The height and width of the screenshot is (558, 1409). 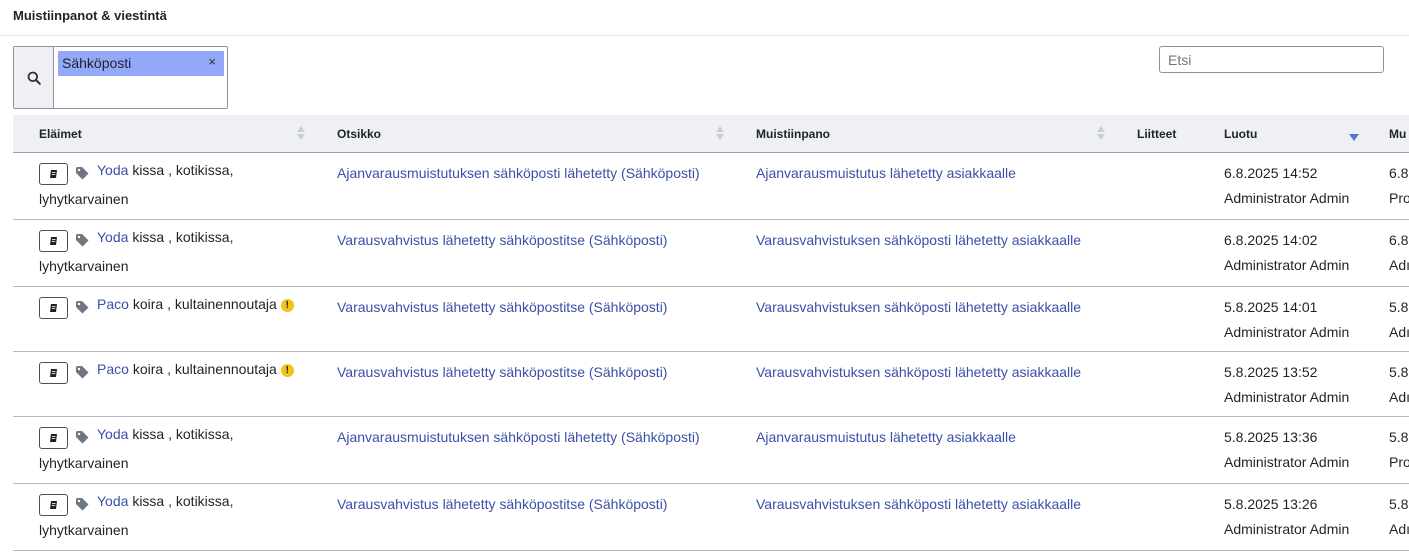 What do you see at coordinates (704, 18) in the screenshot?
I see `page-header: Muistiinpanot & viestintä` at bounding box center [704, 18].